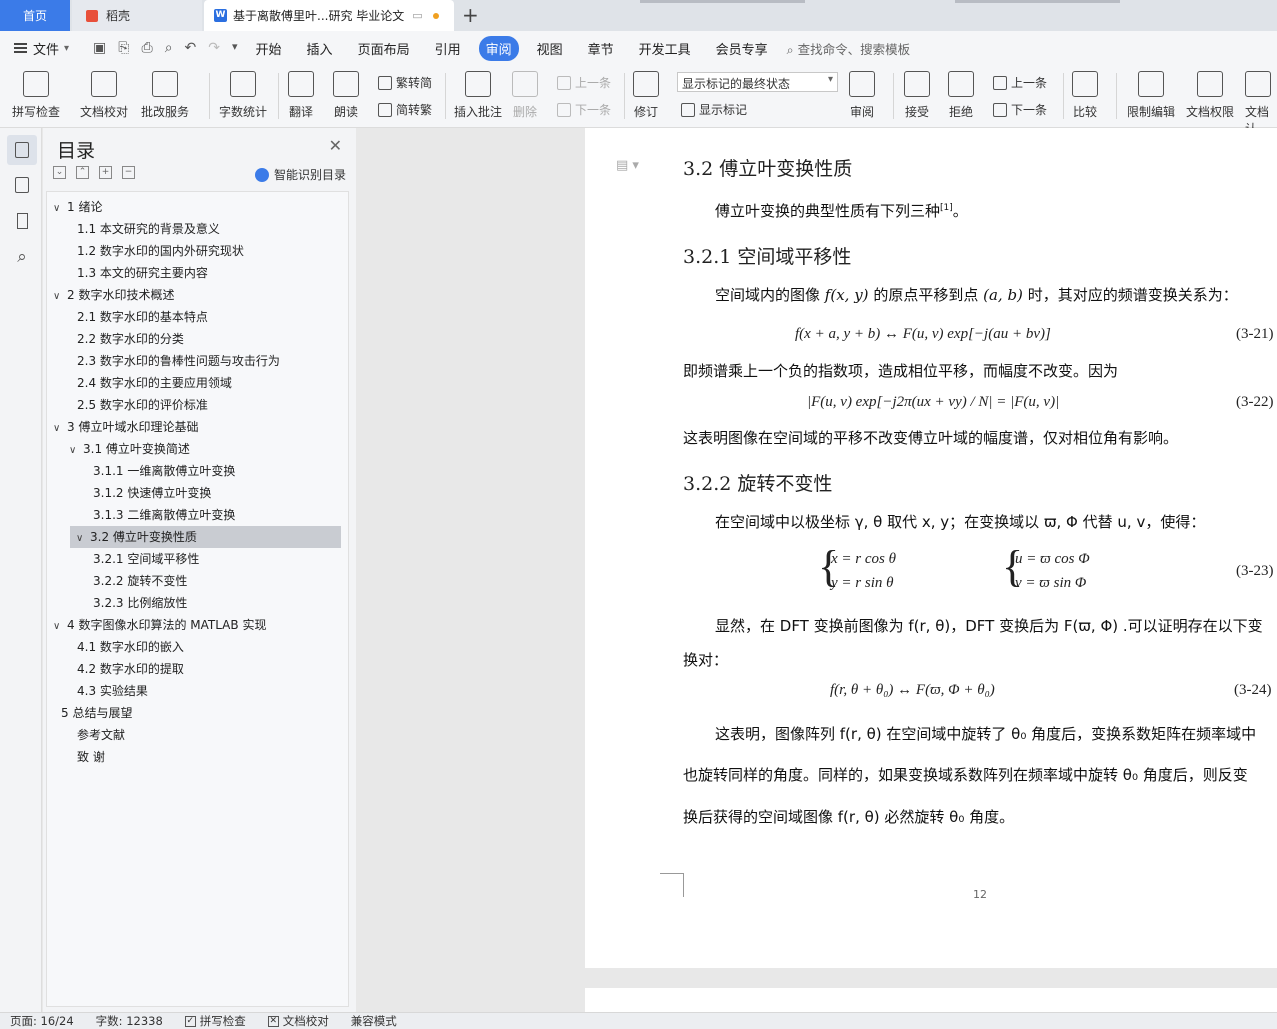  I want to click on toc-item: ∨ 1 绪论, so click(188, 207).